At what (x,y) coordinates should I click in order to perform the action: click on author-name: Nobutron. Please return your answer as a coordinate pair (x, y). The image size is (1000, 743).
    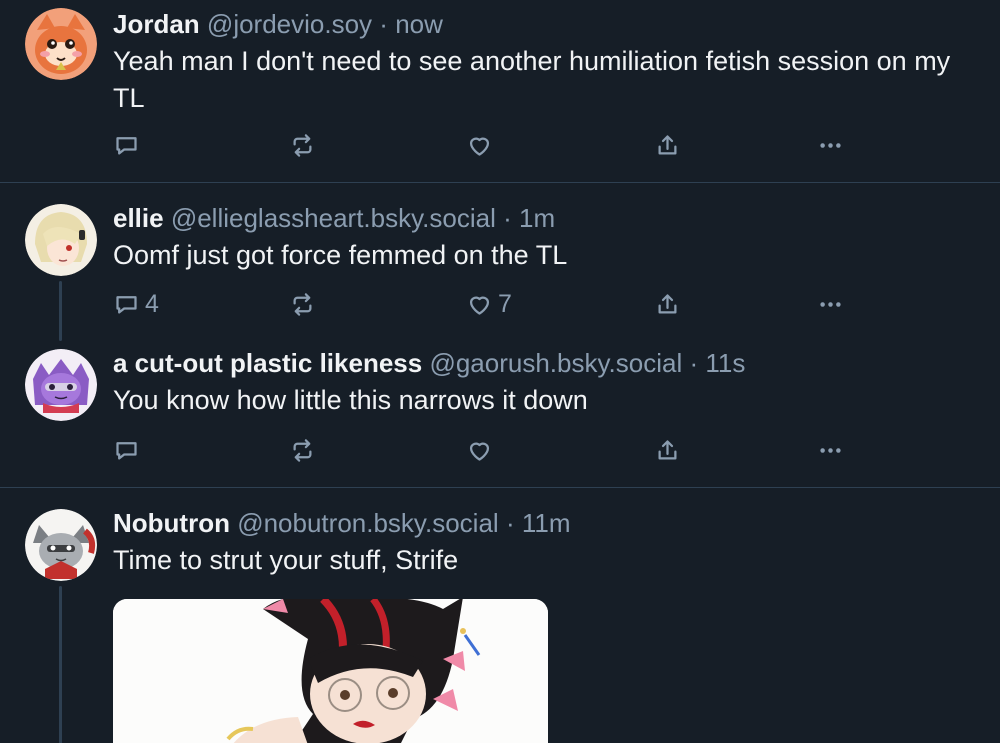
    Looking at the image, I should click on (171, 523).